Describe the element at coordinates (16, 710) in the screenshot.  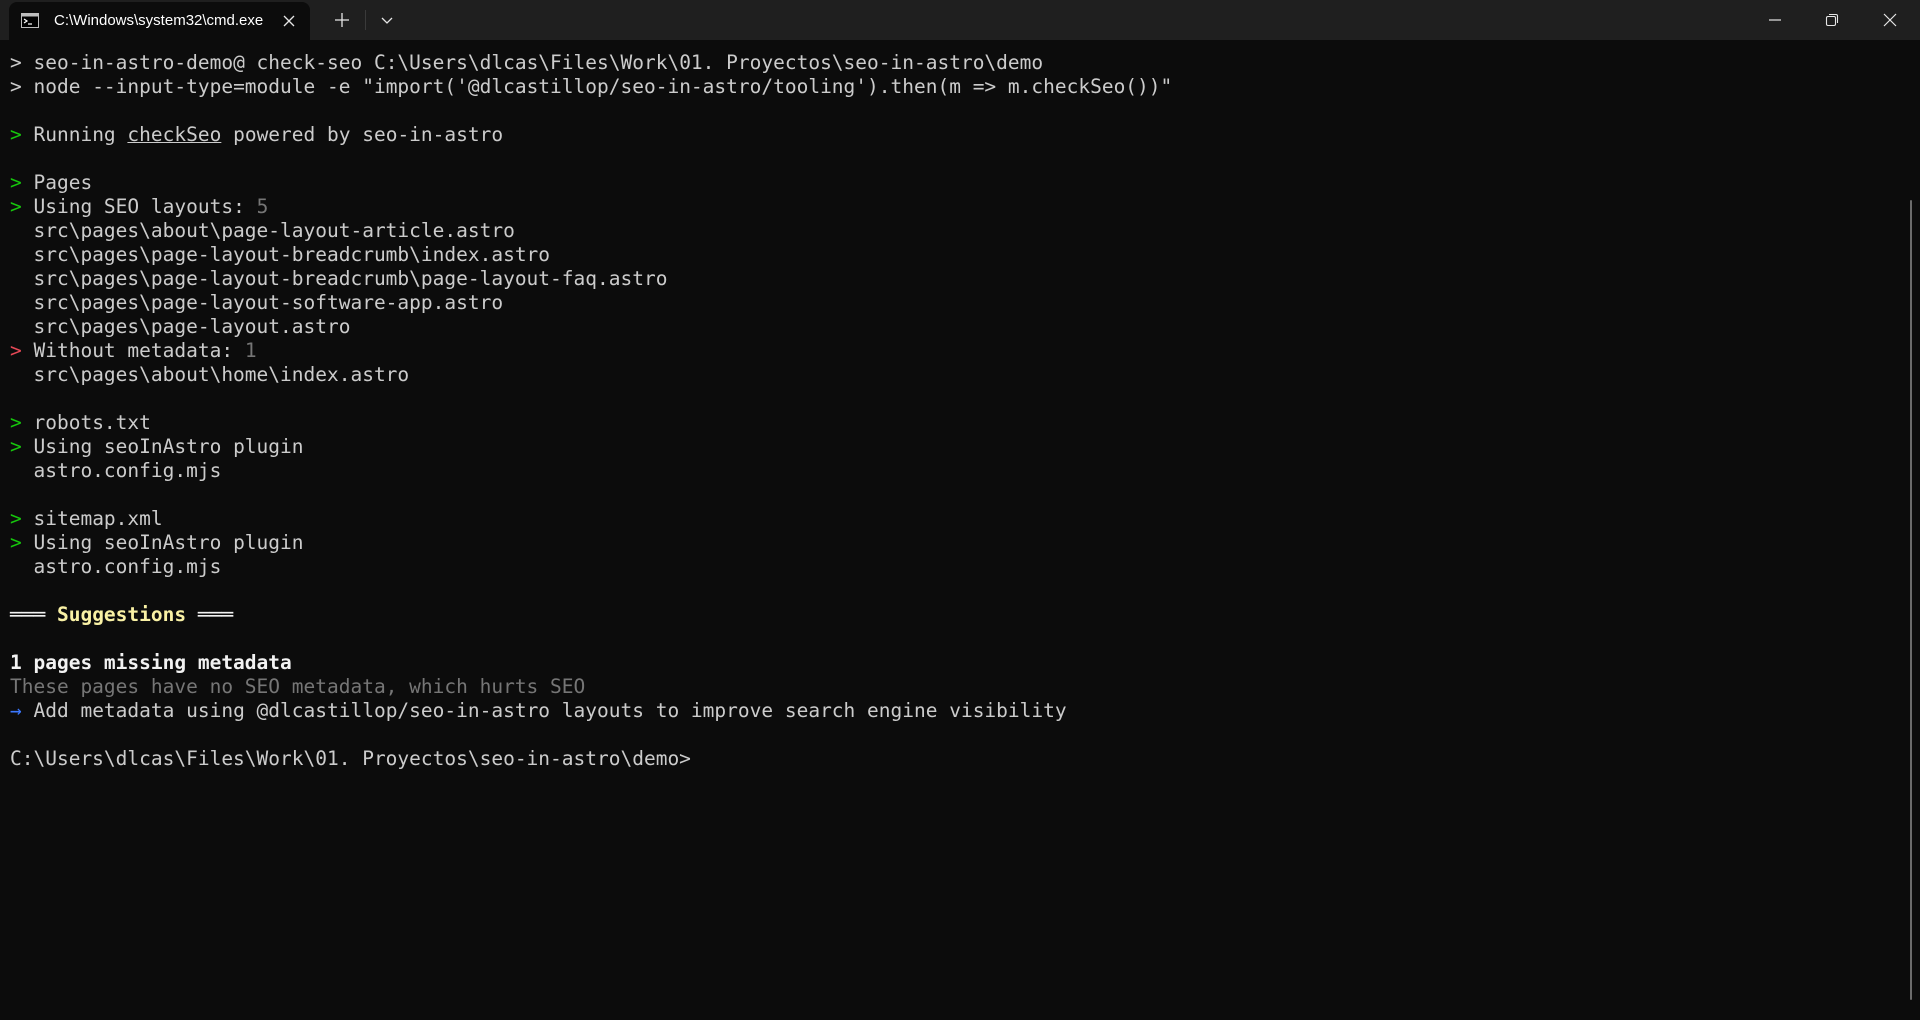
I see `arrow-right-icon: →` at that location.